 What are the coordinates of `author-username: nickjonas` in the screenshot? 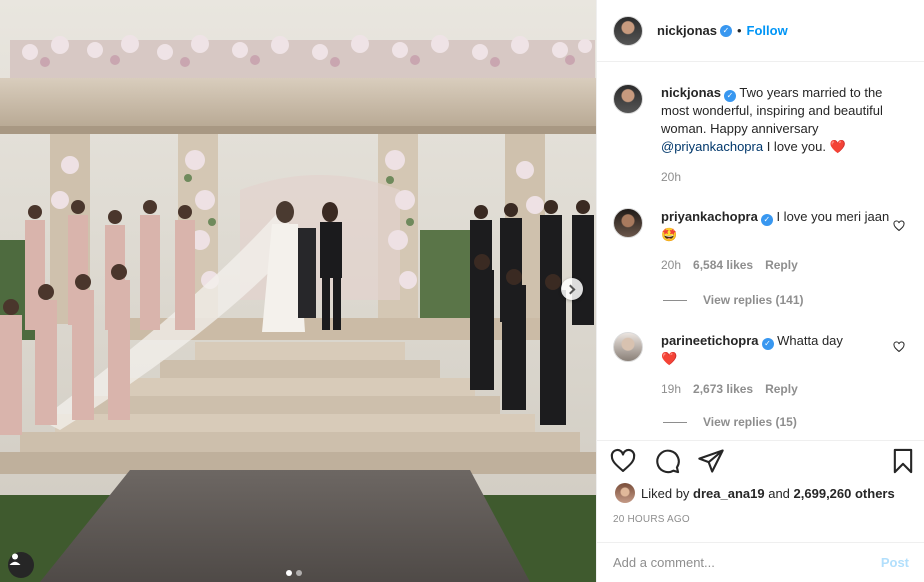 It's located at (687, 30).